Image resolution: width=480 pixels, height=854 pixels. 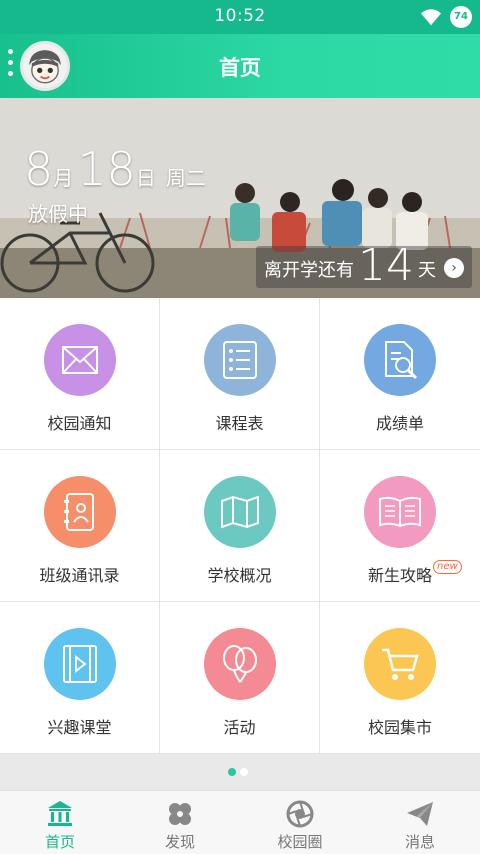 What do you see at coordinates (431, 17) in the screenshot?
I see `wifi-icon` at bounding box center [431, 17].